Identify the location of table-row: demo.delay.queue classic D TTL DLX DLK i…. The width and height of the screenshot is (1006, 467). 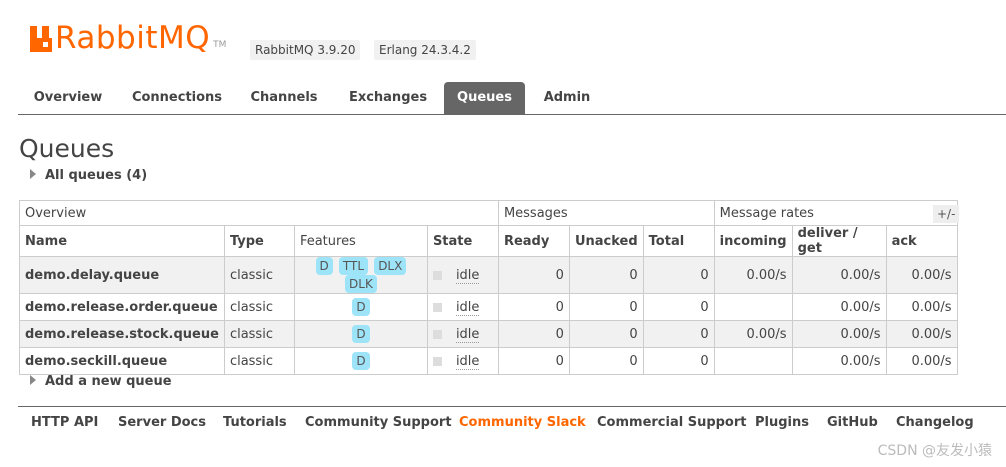
(488, 275).